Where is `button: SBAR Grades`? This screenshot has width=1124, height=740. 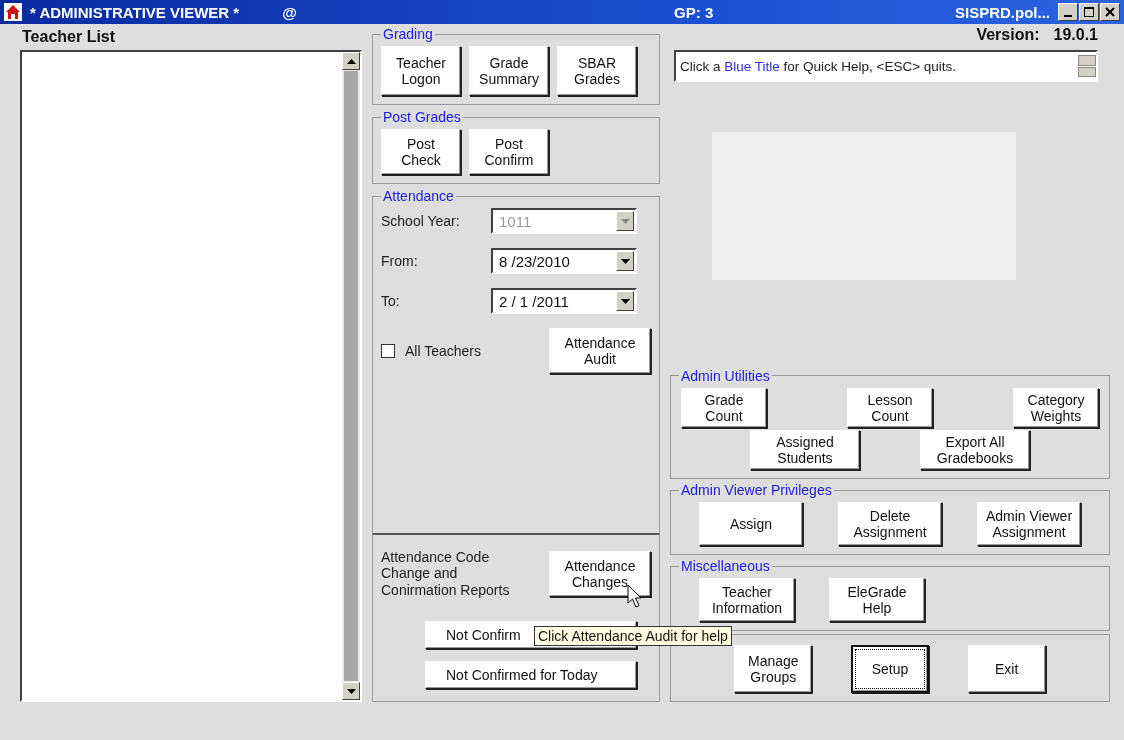 button: SBAR Grades is located at coordinates (597, 71).